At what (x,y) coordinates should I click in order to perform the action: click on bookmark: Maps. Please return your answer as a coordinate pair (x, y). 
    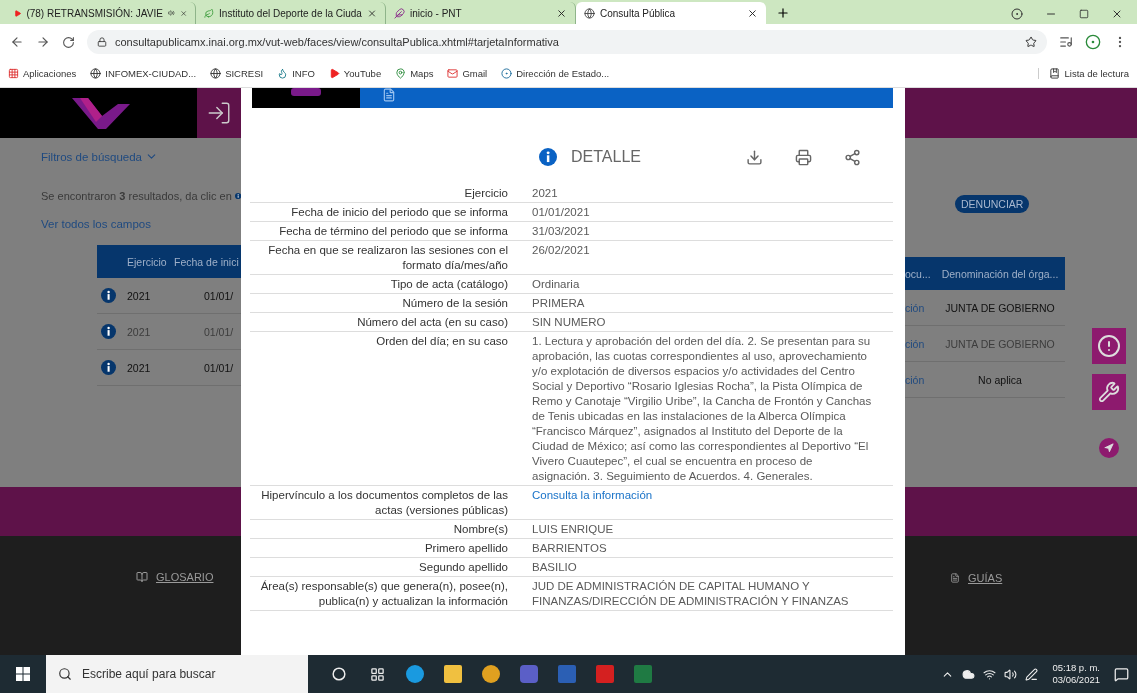
    Looking at the image, I should click on (414, 73).